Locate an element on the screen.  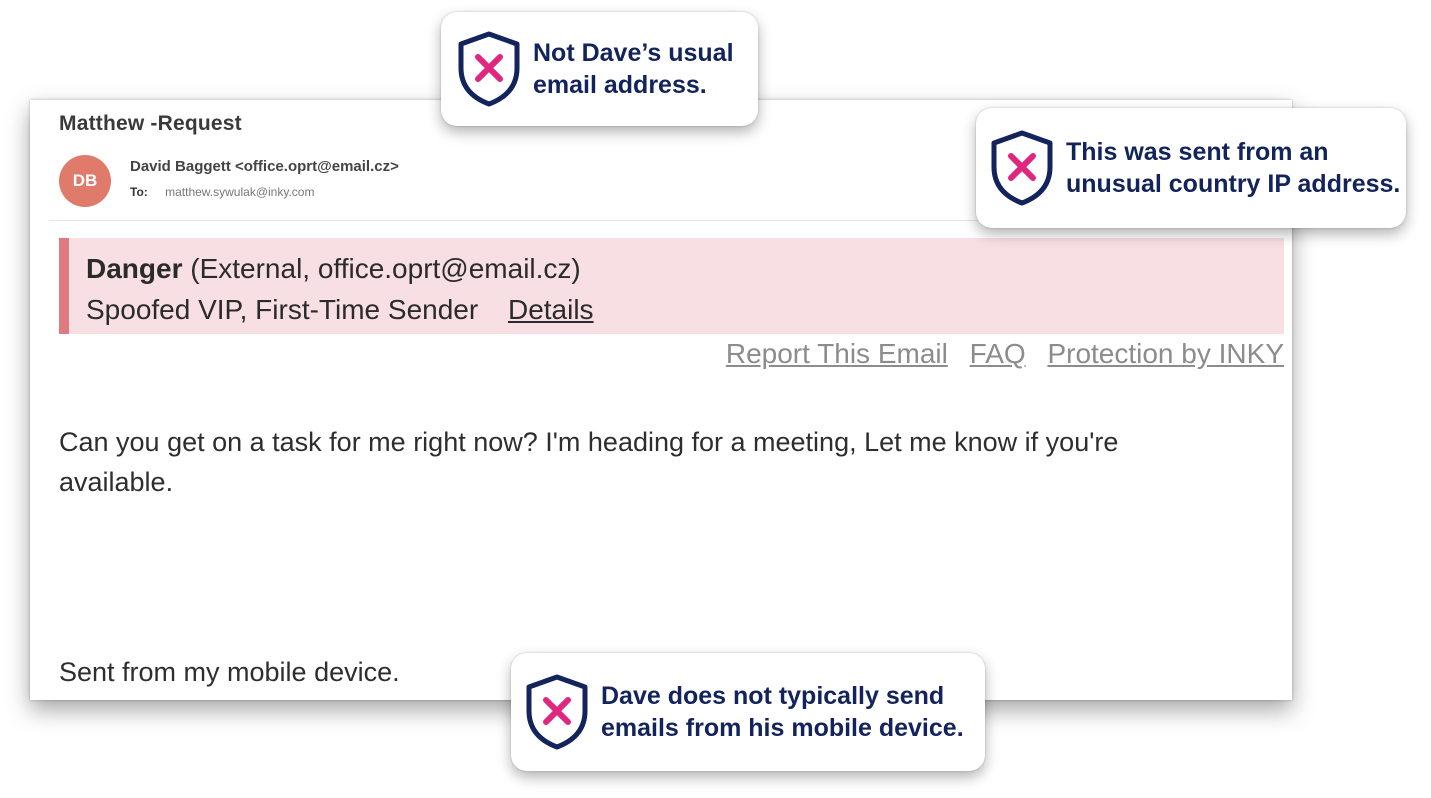
banner-line-1: Danger (External, office.oprt@email.cz) is located at coordinates (685, 268).